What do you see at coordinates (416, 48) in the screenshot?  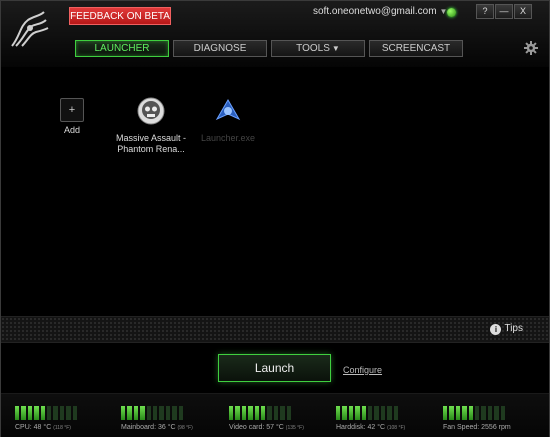 I see `tab-screencast: SCREENCAST` at bounding box center [416, 48].